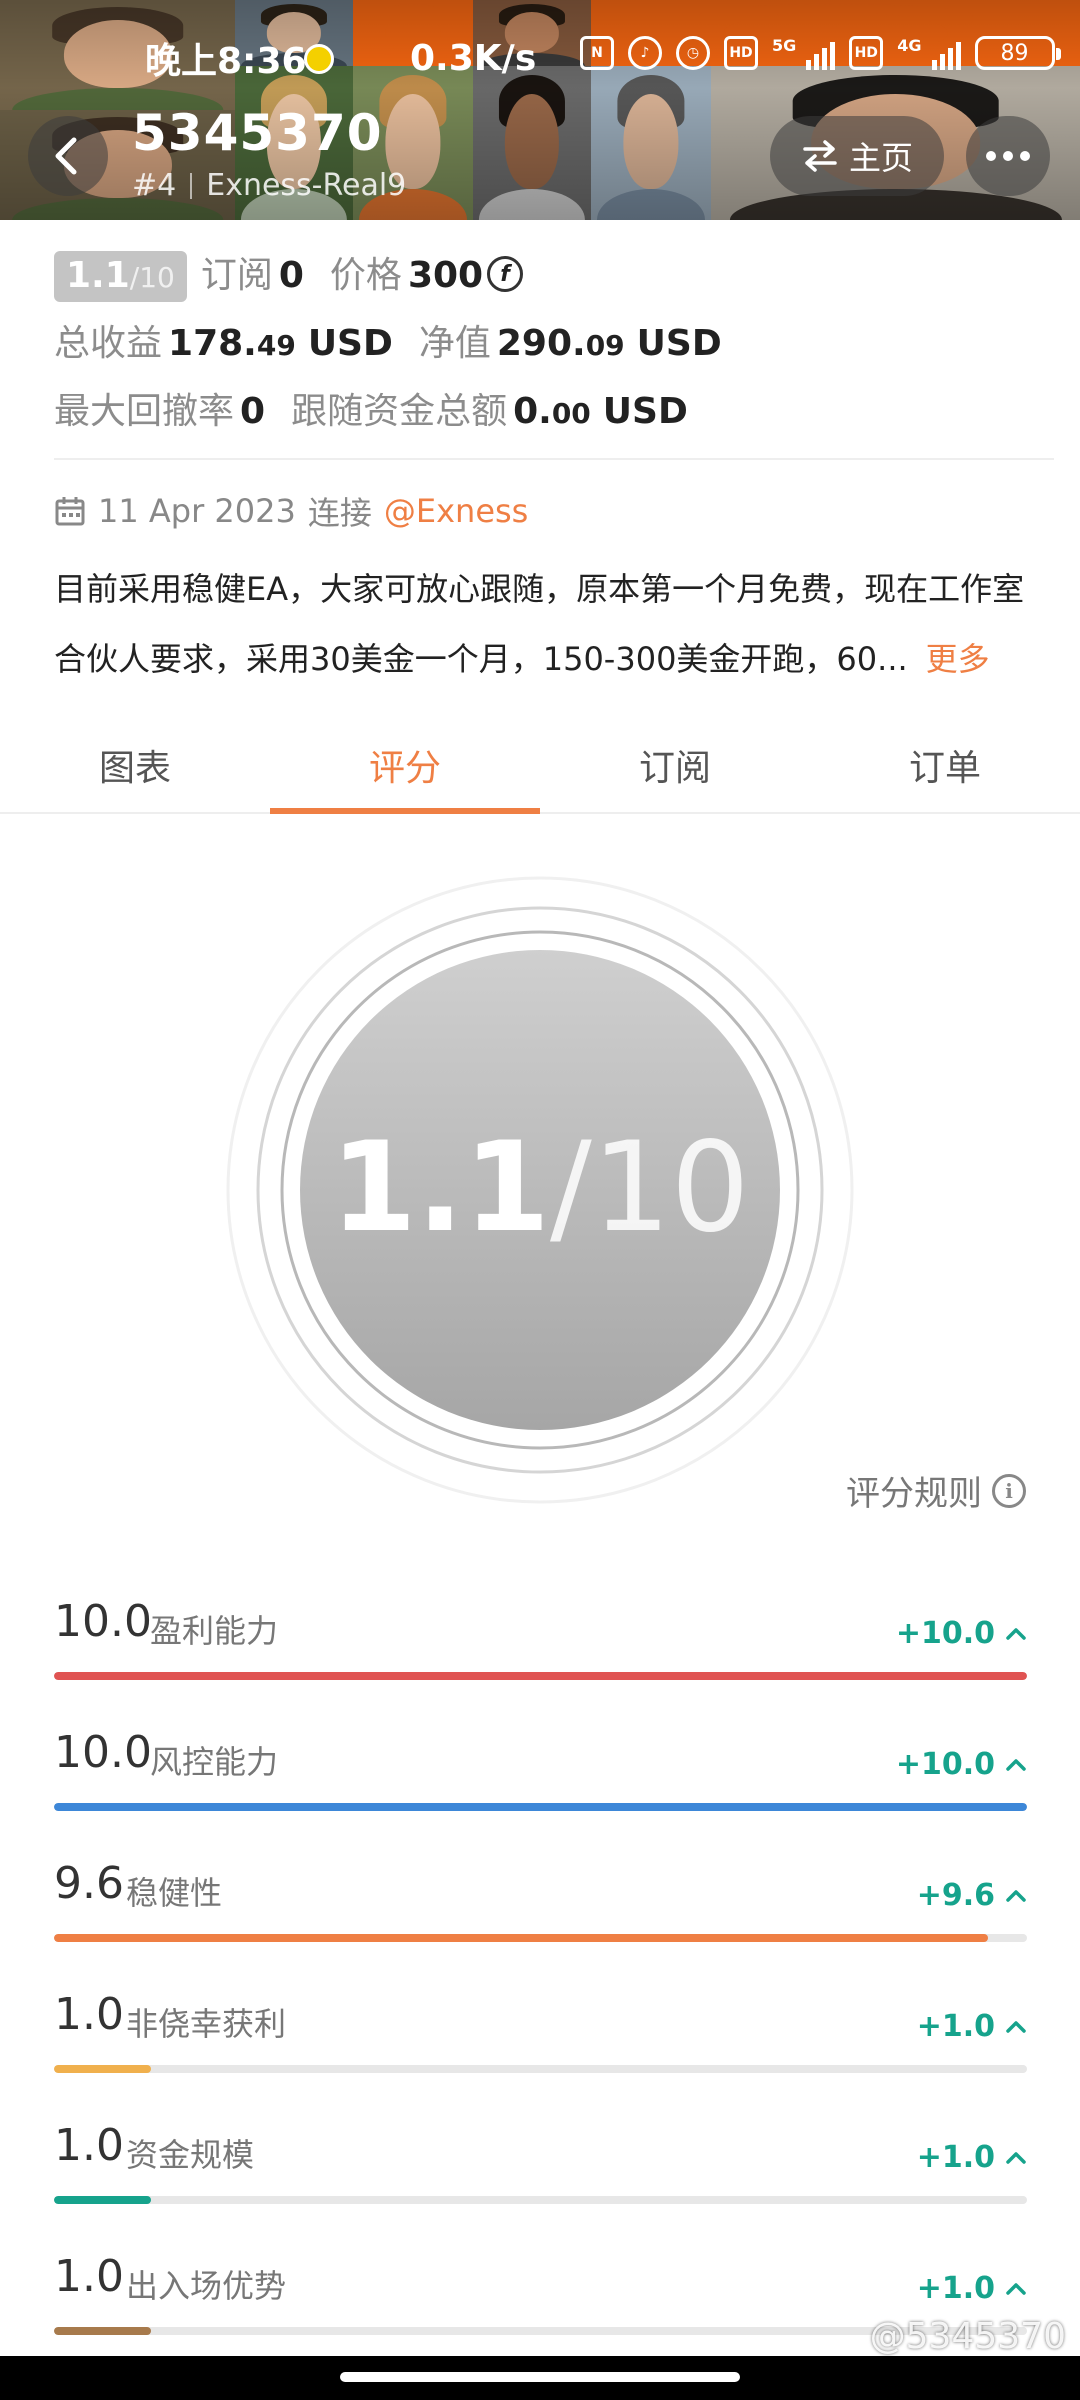  I want to click on price-value: 300, so click(445, 275).